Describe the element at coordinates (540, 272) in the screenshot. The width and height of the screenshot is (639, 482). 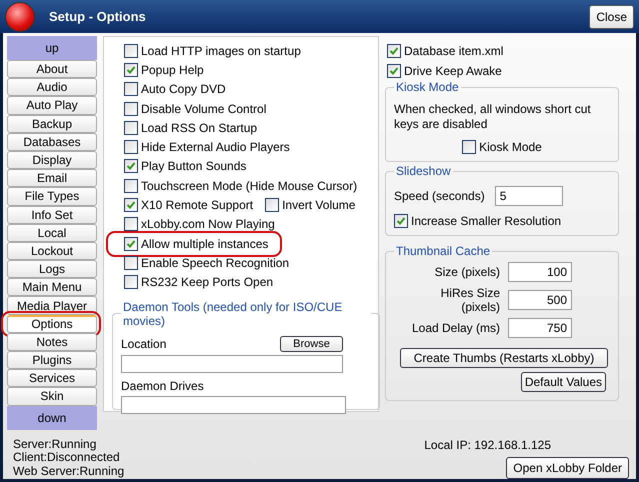
I see `number-field: 100` at that location.